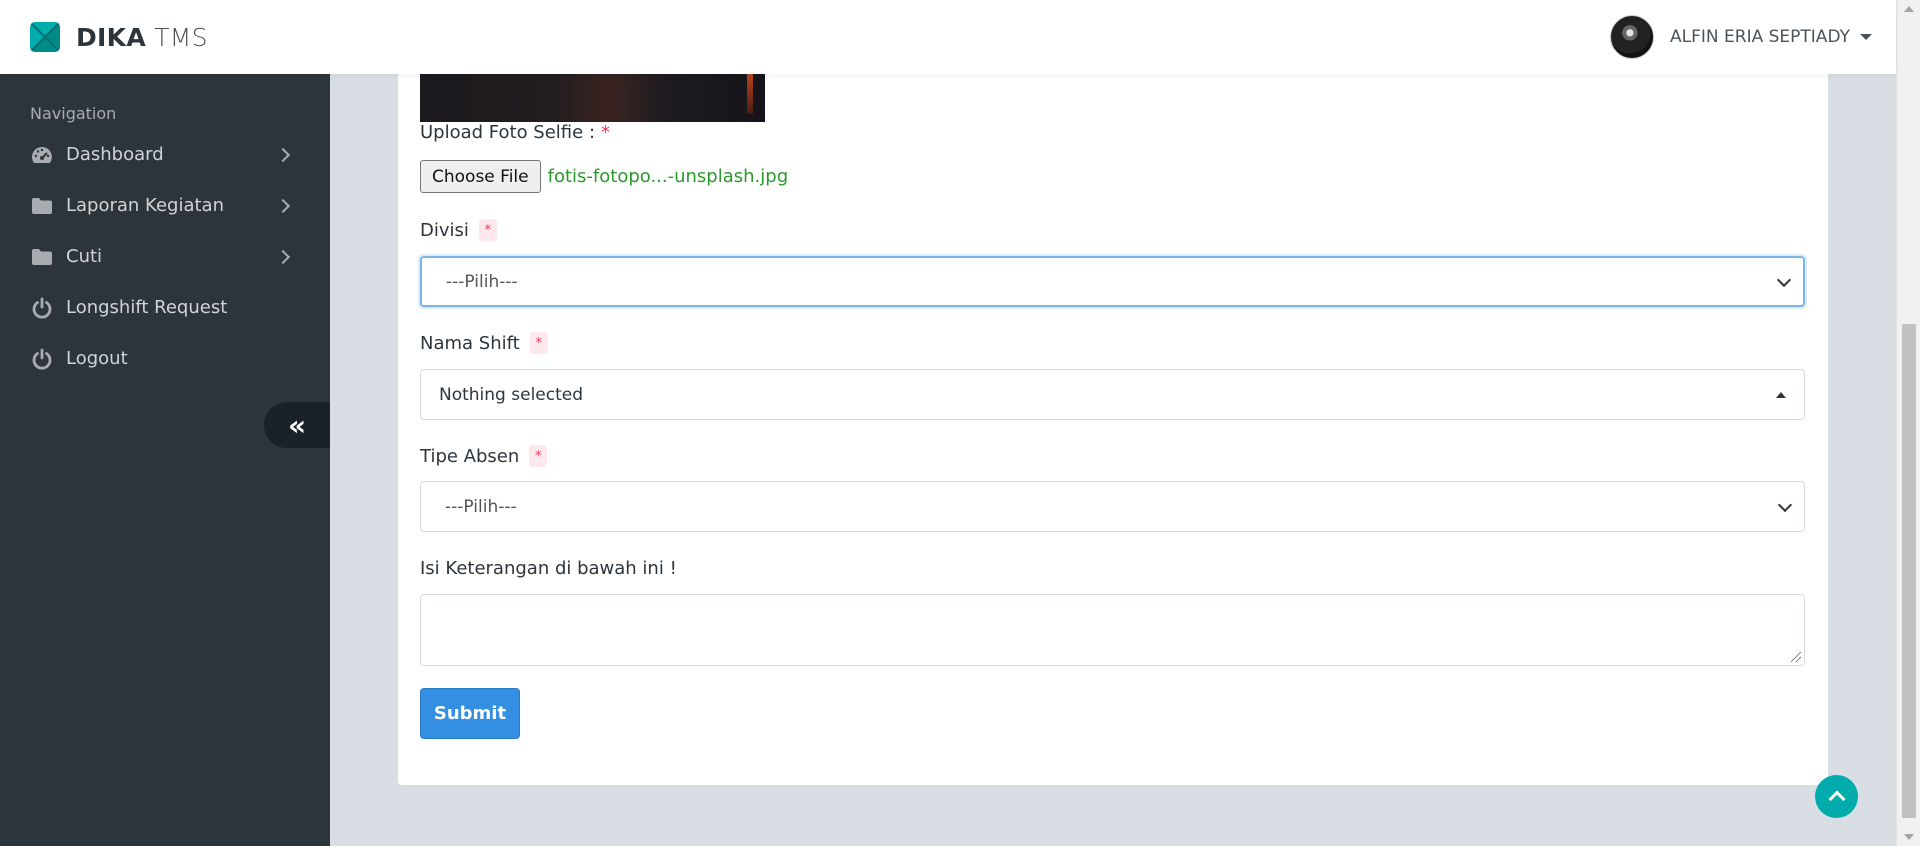 The height and width of the screenshot is (846, 1920). What do you see at coordinates (73, 113) in the screenshot?
I see `nav-header: Navigation` at bounding box center [73, 113].